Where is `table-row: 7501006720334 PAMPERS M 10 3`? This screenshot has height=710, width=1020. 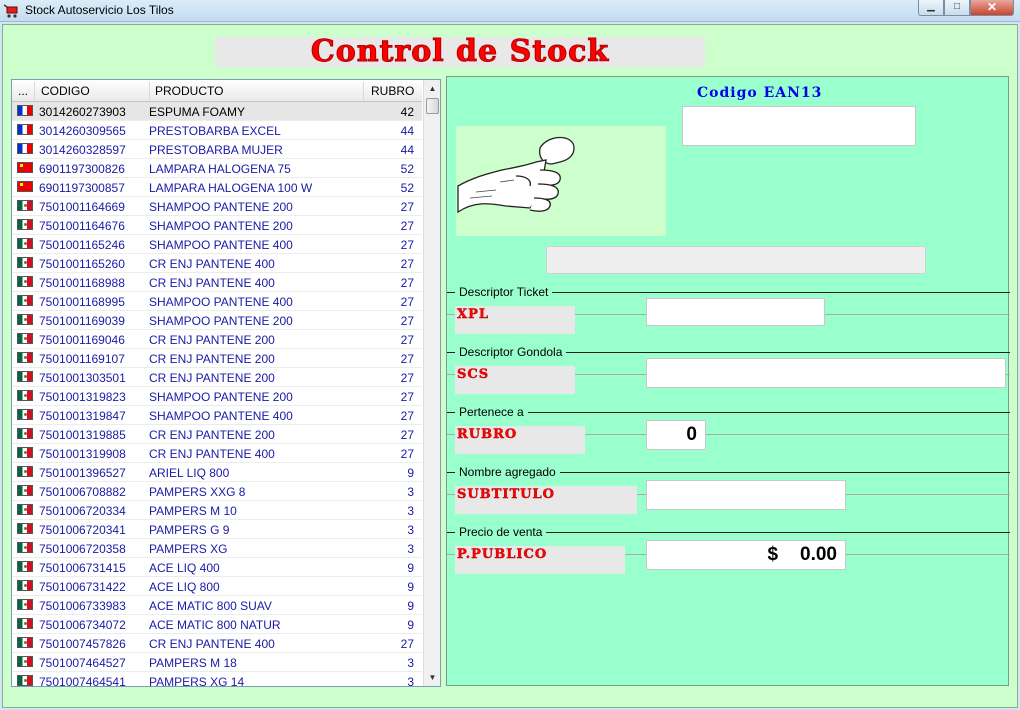
table-row: 7501006720334 PAMPERS M 10 3 is located at coordinates (217, 510).